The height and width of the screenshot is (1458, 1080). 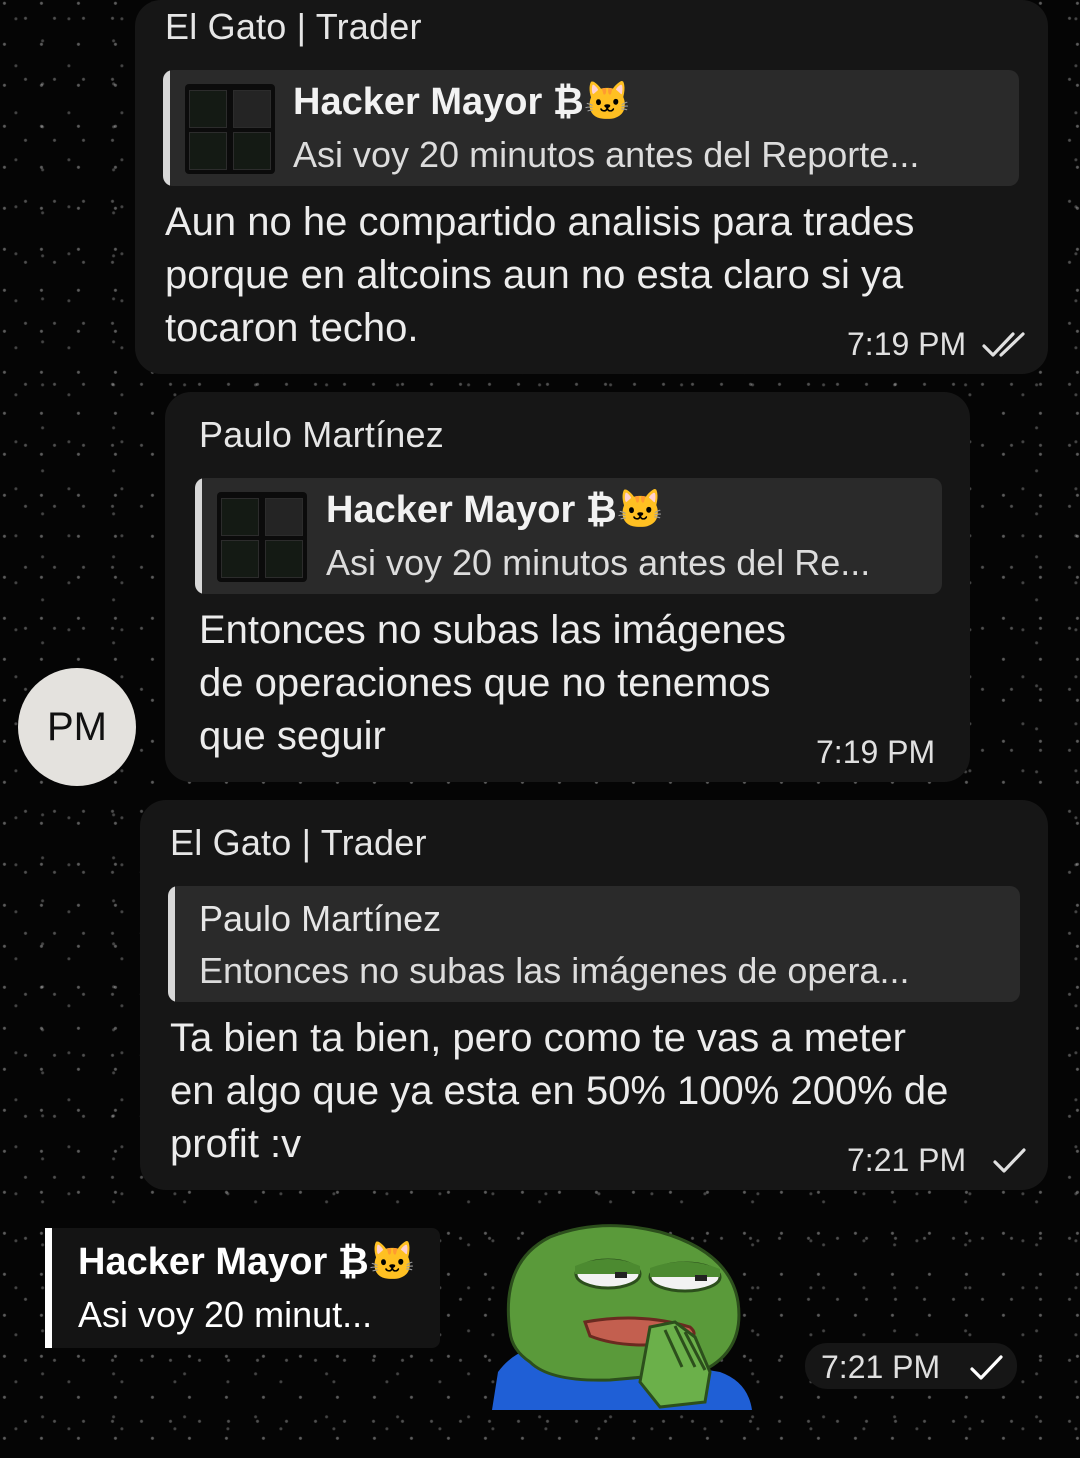 What do you see at coordinates (320, 918) in the screenshot?
I see `reply-author: Paulo Martínez` at bounding box center [320, 918].